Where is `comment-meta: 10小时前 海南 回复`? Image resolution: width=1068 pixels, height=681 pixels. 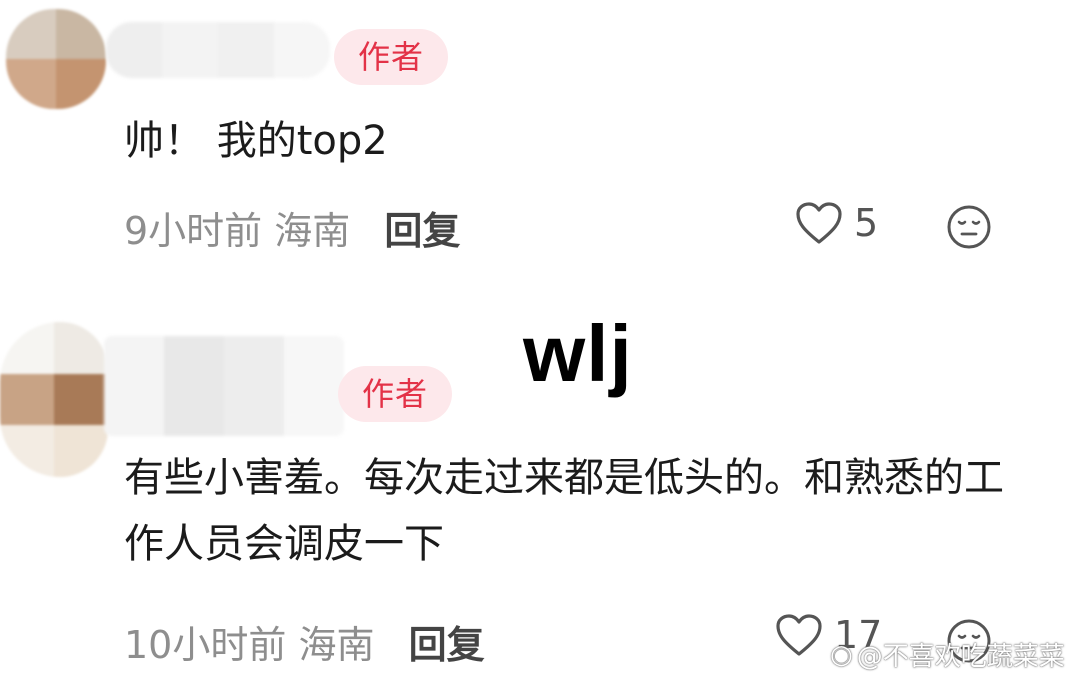 comment-meta: 10小时前 海南 回复 is located at coordinates (304, 641).